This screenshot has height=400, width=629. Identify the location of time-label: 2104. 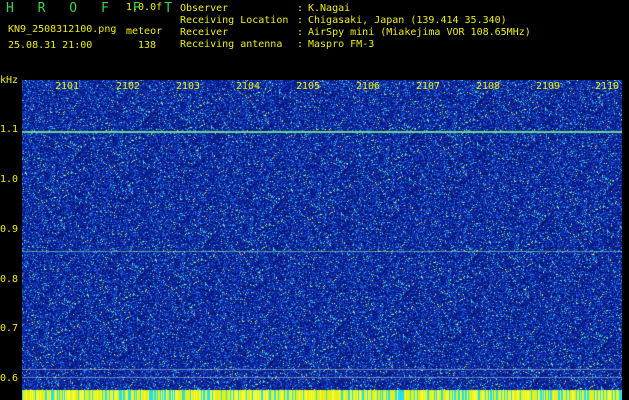
(248, 86).